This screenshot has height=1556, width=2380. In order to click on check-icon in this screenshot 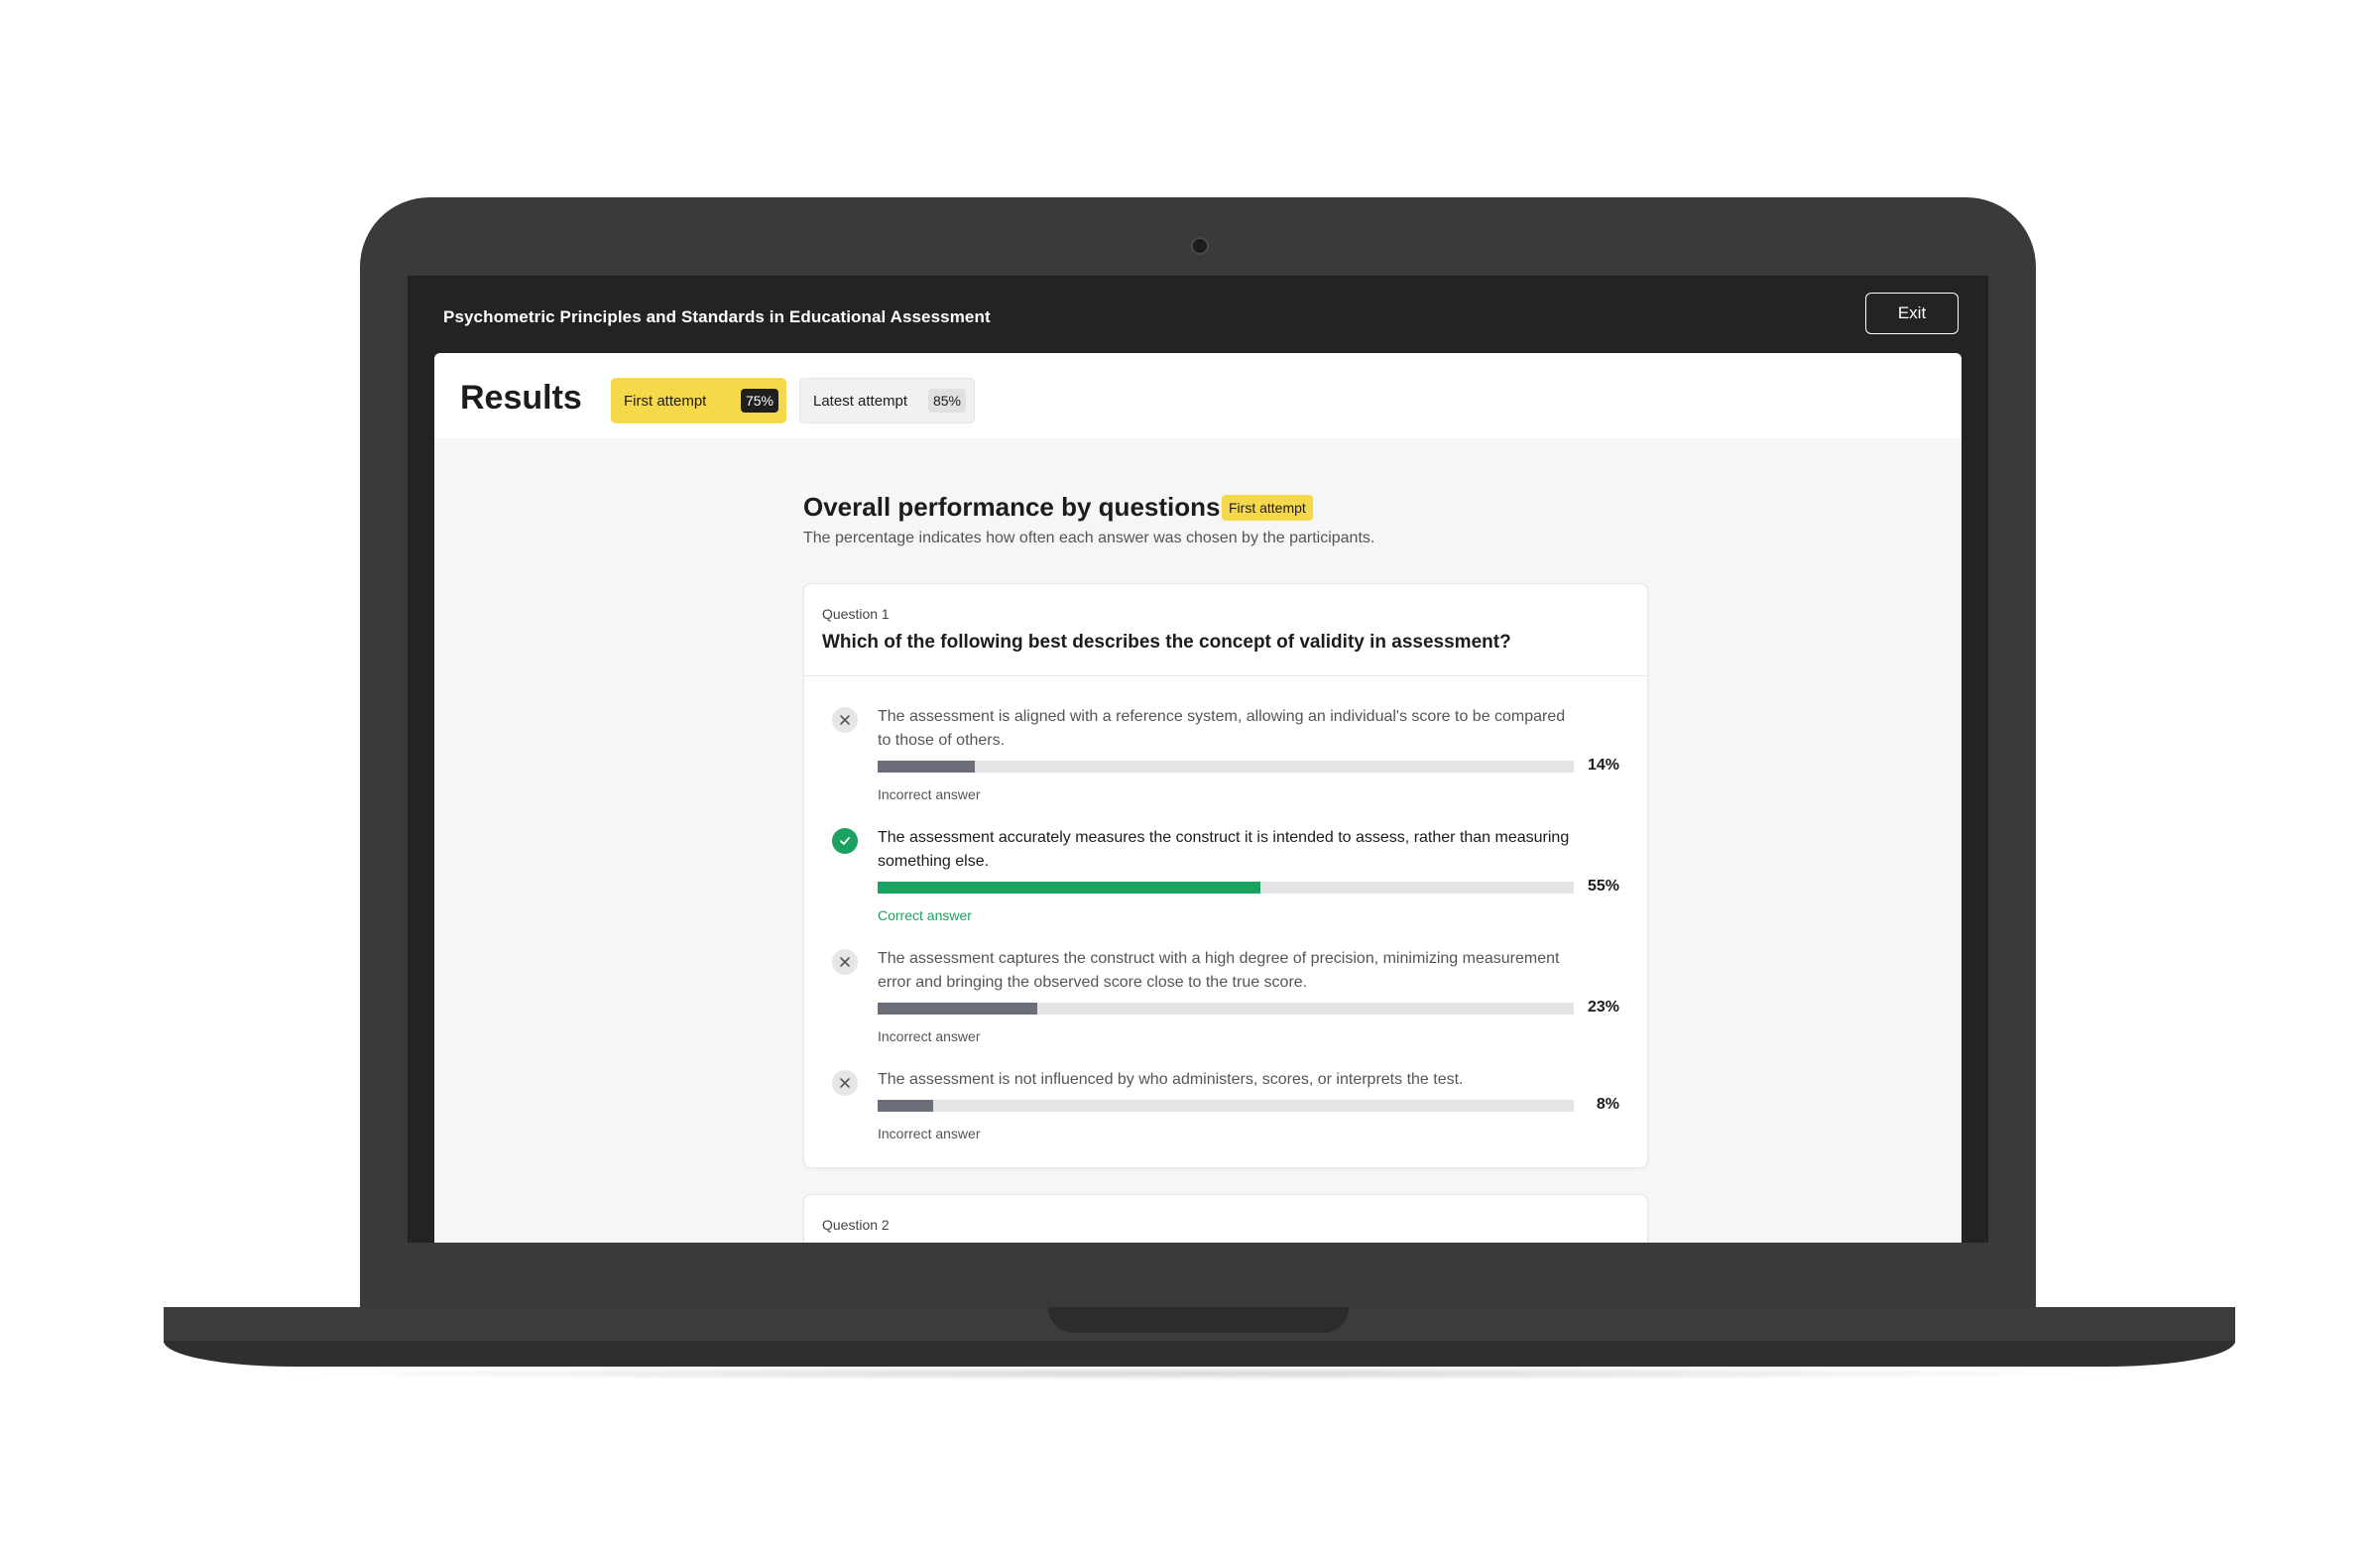, I will do `click(845, 841)`.